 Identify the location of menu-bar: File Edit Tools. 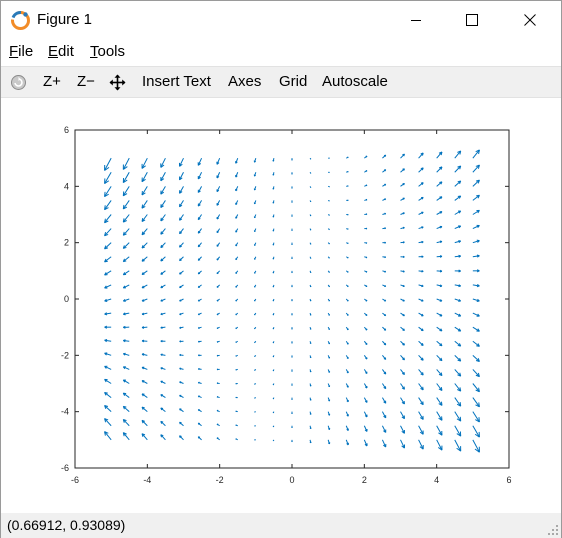
(281, 53).